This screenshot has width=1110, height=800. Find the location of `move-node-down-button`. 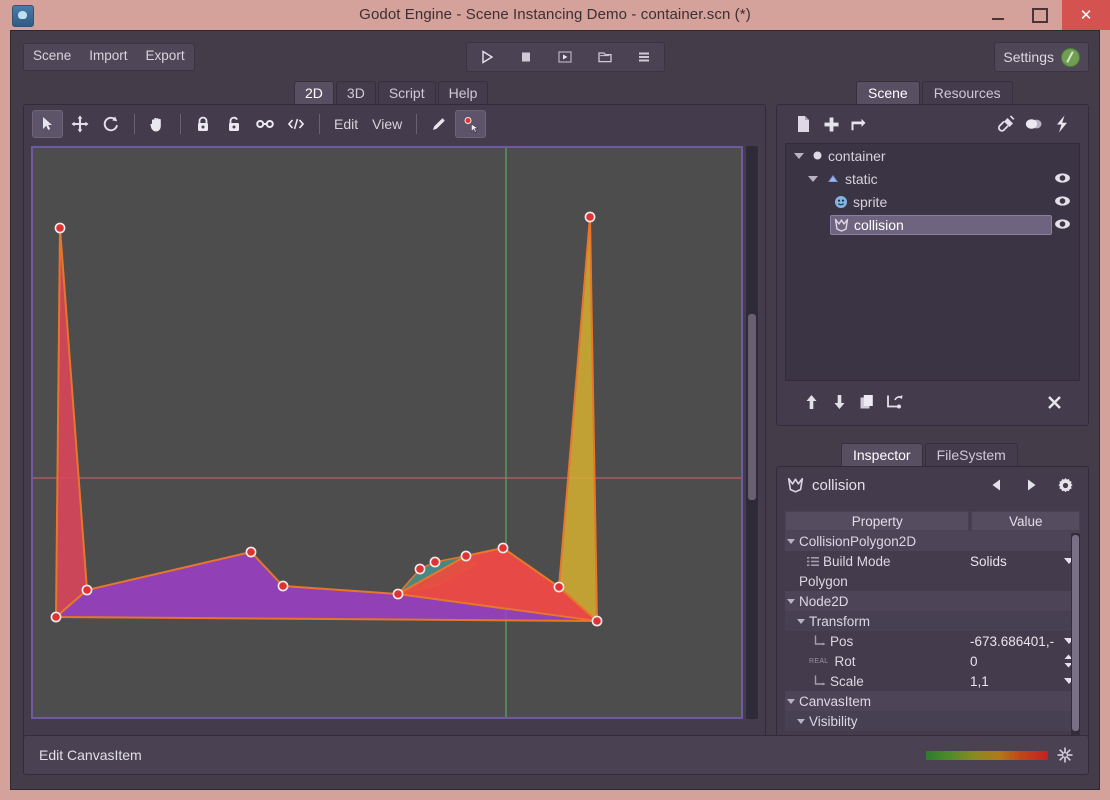

move-node-down-button is located at coordinates (839, 402).